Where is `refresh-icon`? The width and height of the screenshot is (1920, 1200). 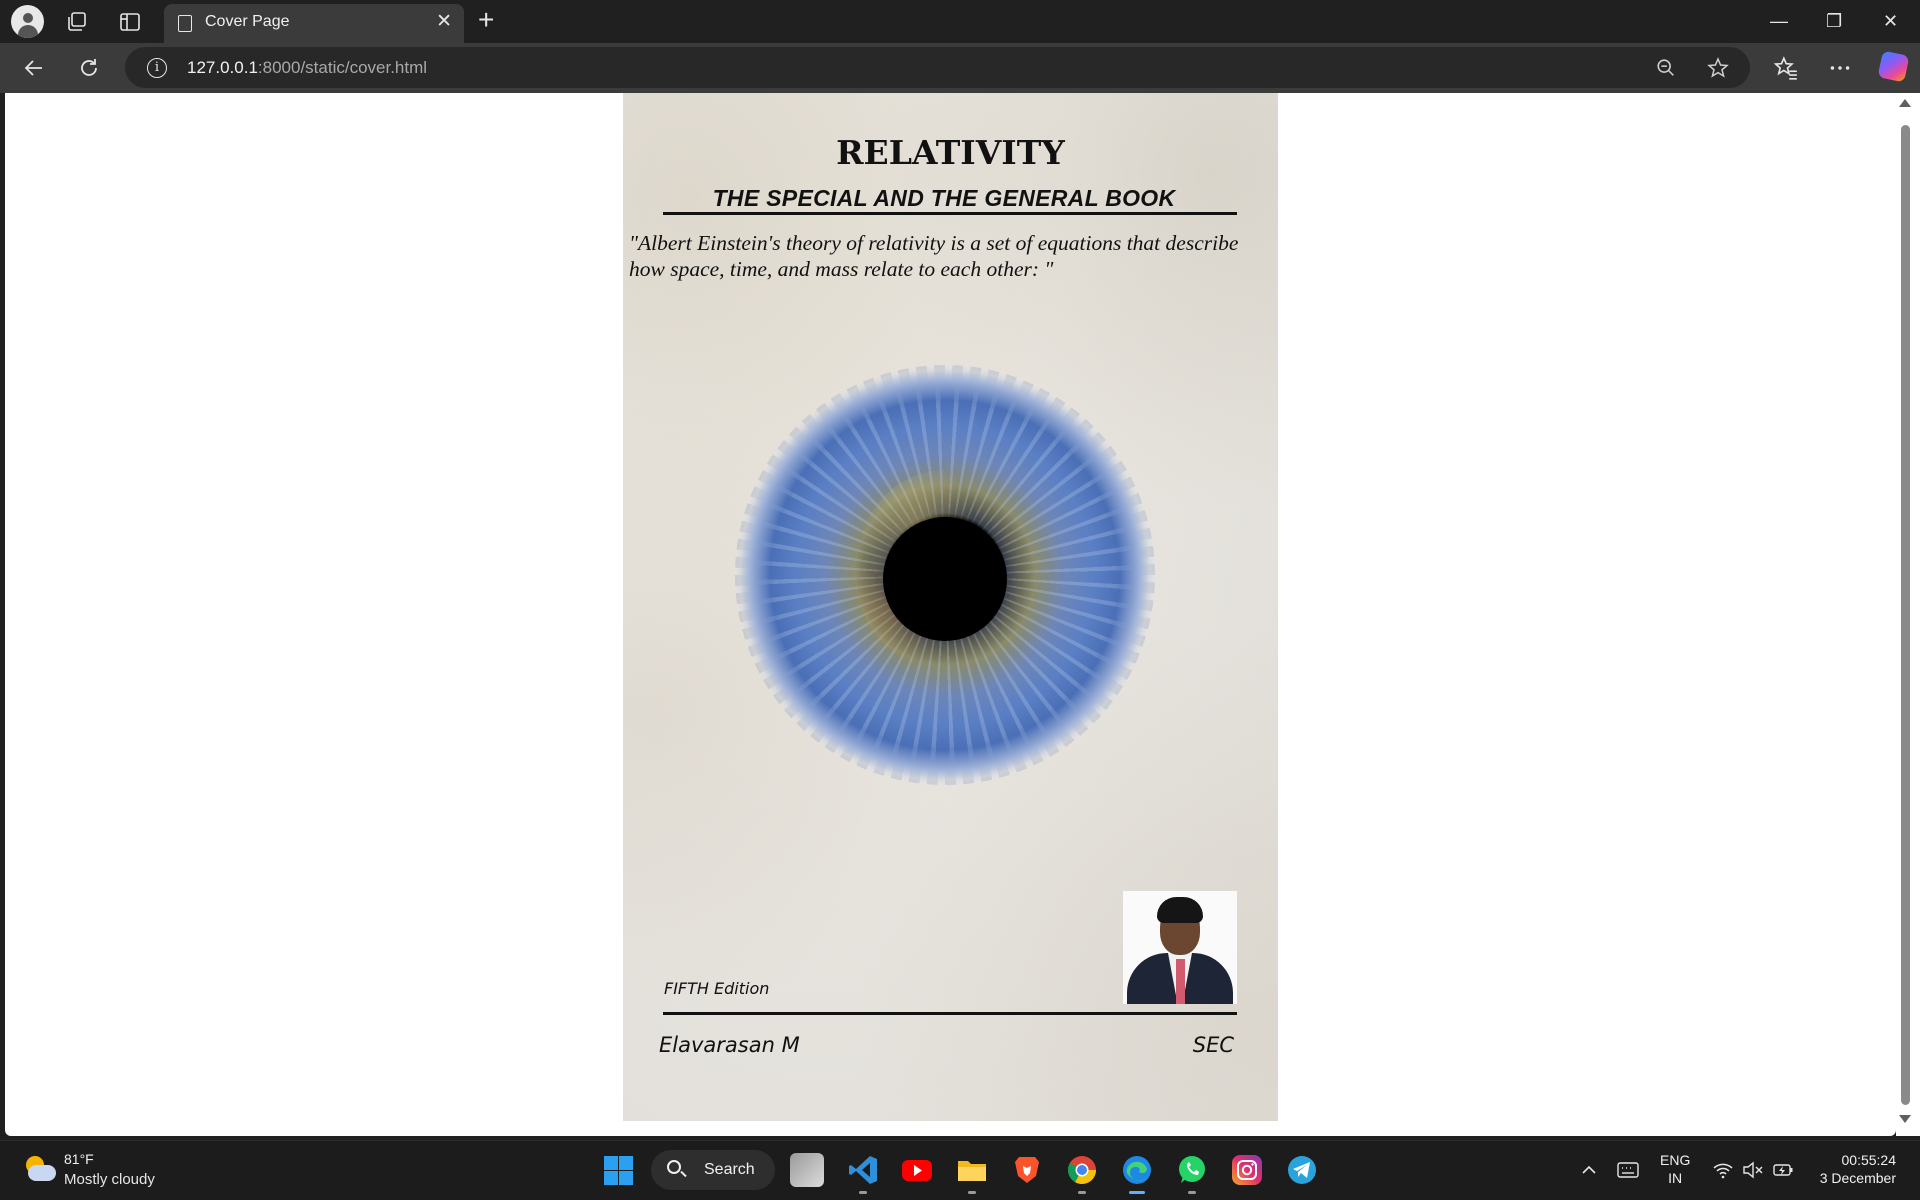 refresh-icon is located at coordinates (89, 68).